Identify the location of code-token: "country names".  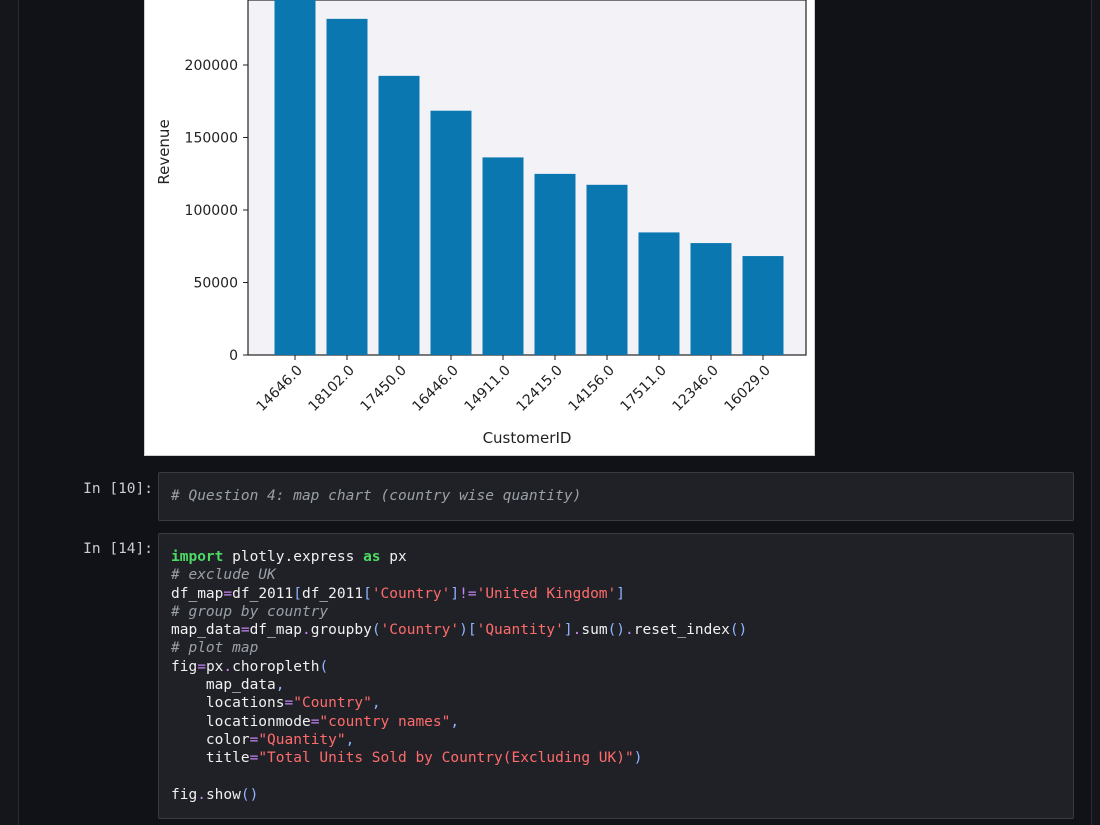
(385, 721).